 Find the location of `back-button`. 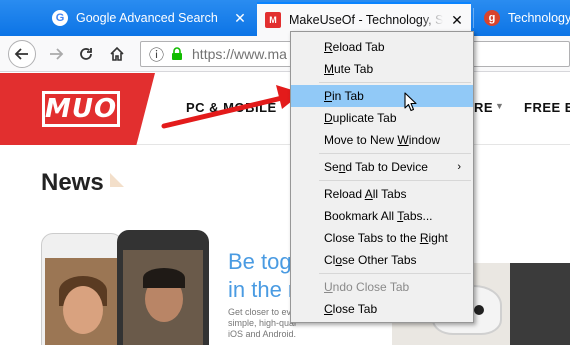

back-button is located at coordinates (22, 54).